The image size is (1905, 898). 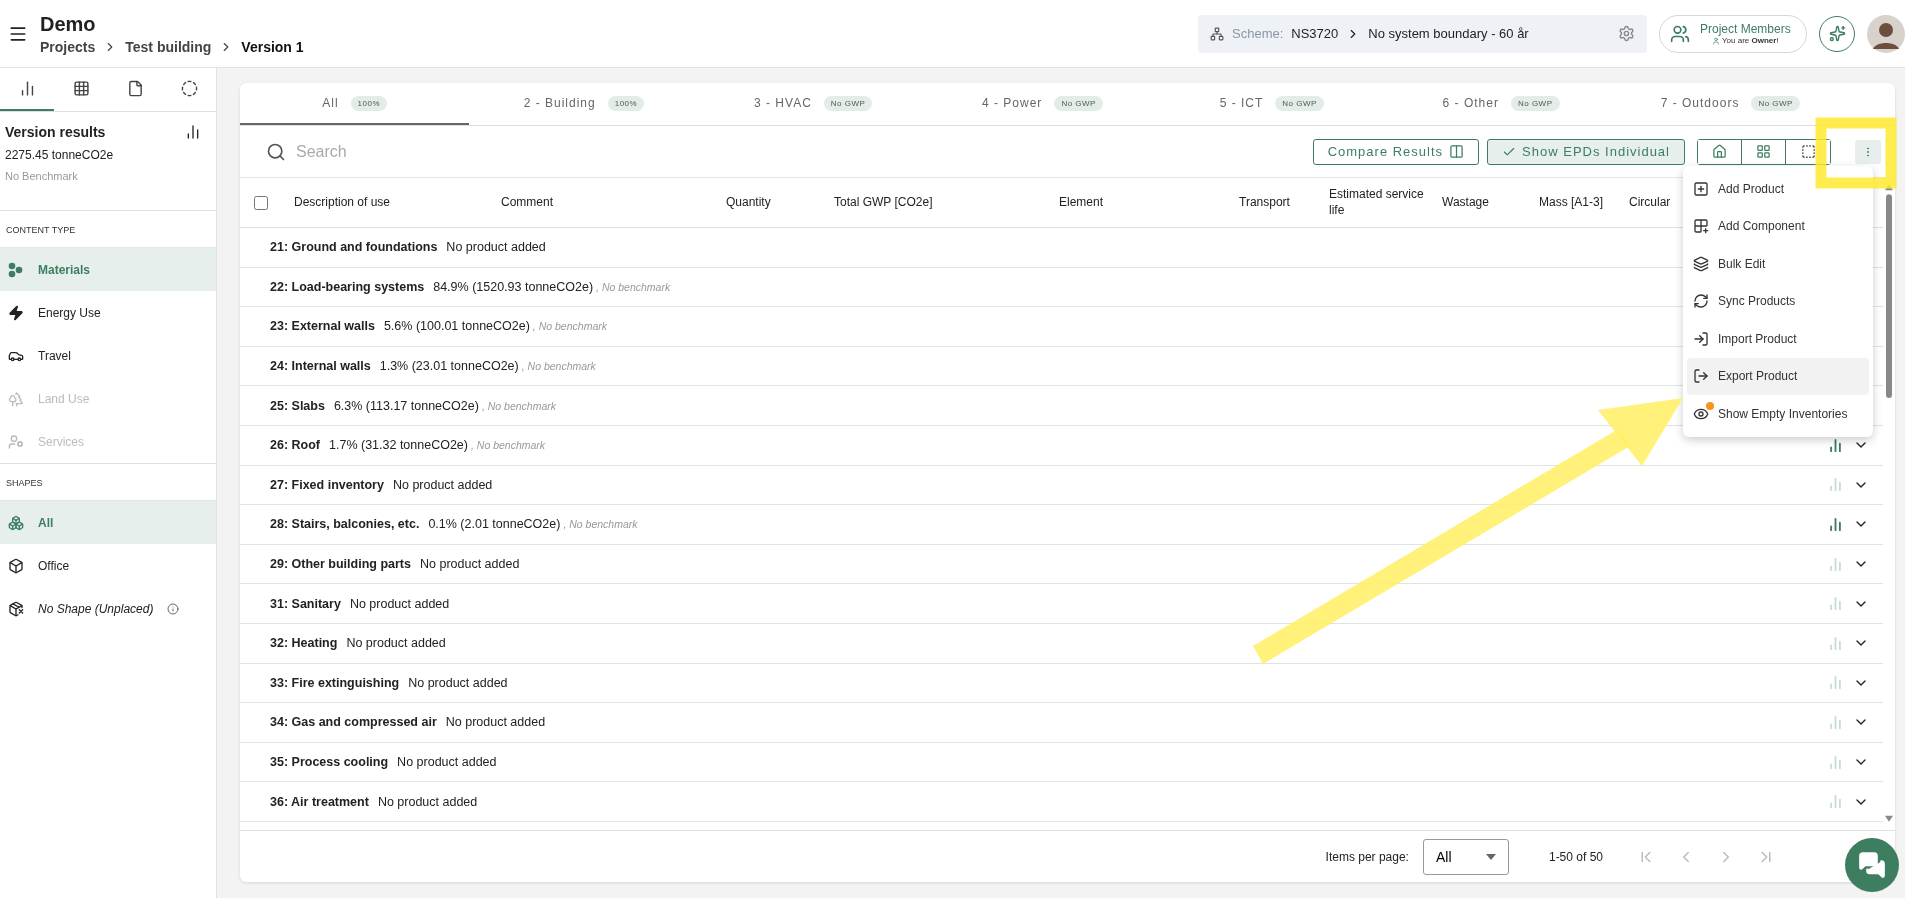 What do you see at coordinates (1575, 856) in the screenshot?
I see `page-range: 1-50 of 50` at bounding box center [1575, 856].